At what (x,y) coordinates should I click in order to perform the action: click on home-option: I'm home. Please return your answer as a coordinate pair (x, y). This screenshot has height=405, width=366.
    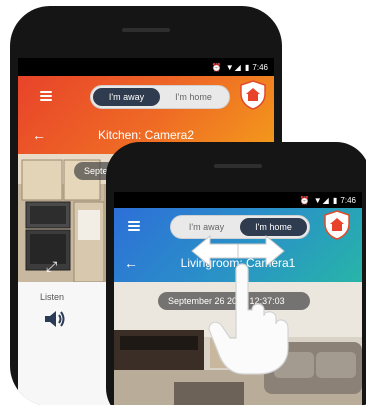
    Looking at the image, I should click on (193, 97).